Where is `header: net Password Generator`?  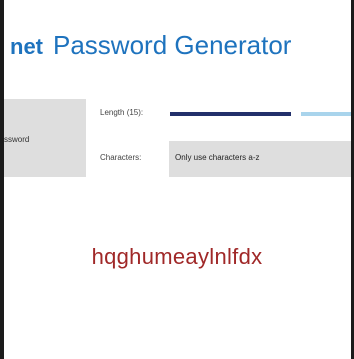 header: net Password Generator is located at coordinates (150, 45).